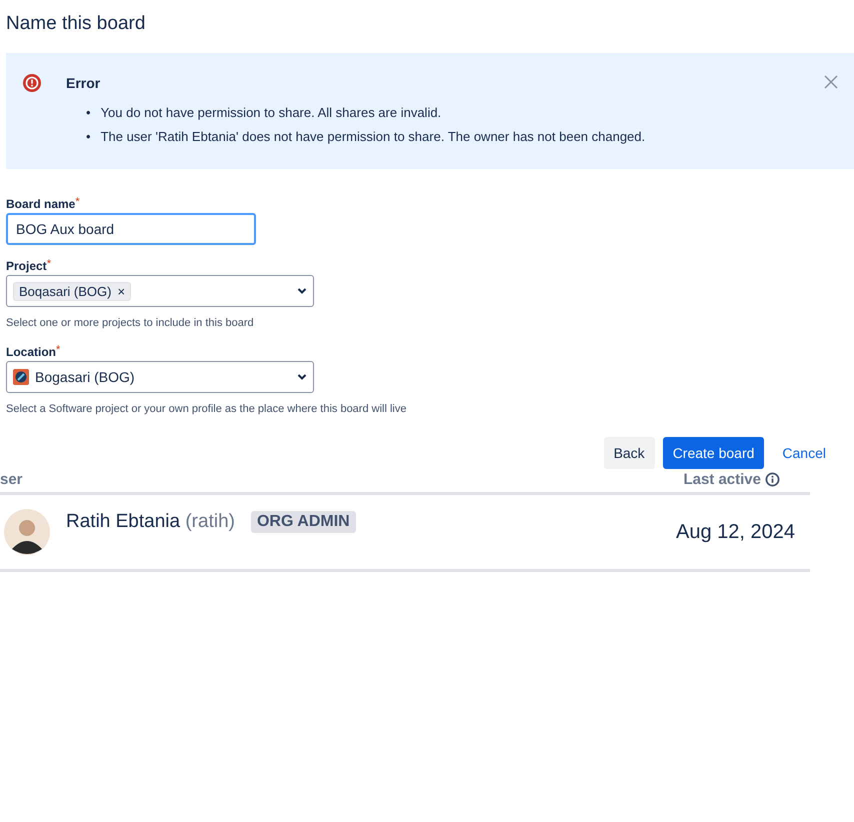 The width and height of the screenshot is (854, 822). What do you see at coordinates (150, 522) in the screenshot?
I see `user-name: Ratih Ebtania (ratih)` at bounding box center [150, 522].